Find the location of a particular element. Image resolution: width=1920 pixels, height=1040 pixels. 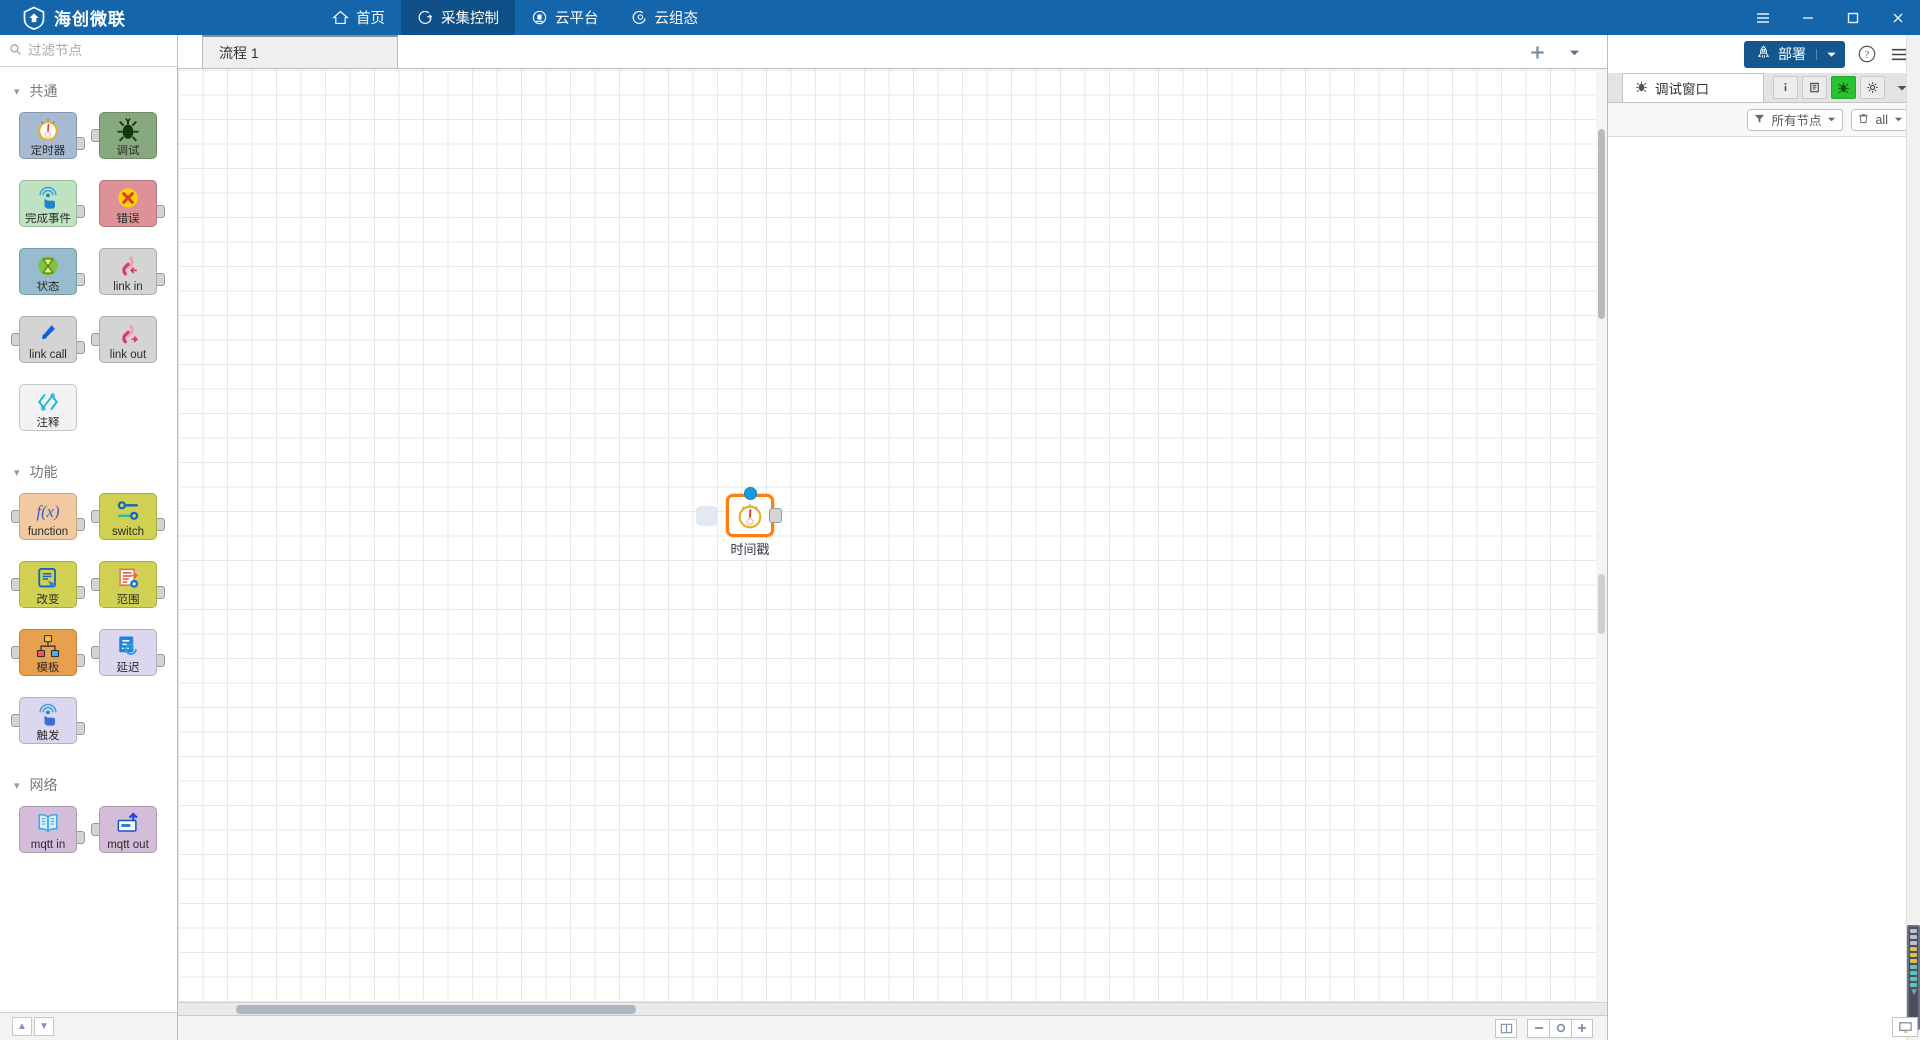

palette-node-link in: link in is located at coordinates (128, 277).